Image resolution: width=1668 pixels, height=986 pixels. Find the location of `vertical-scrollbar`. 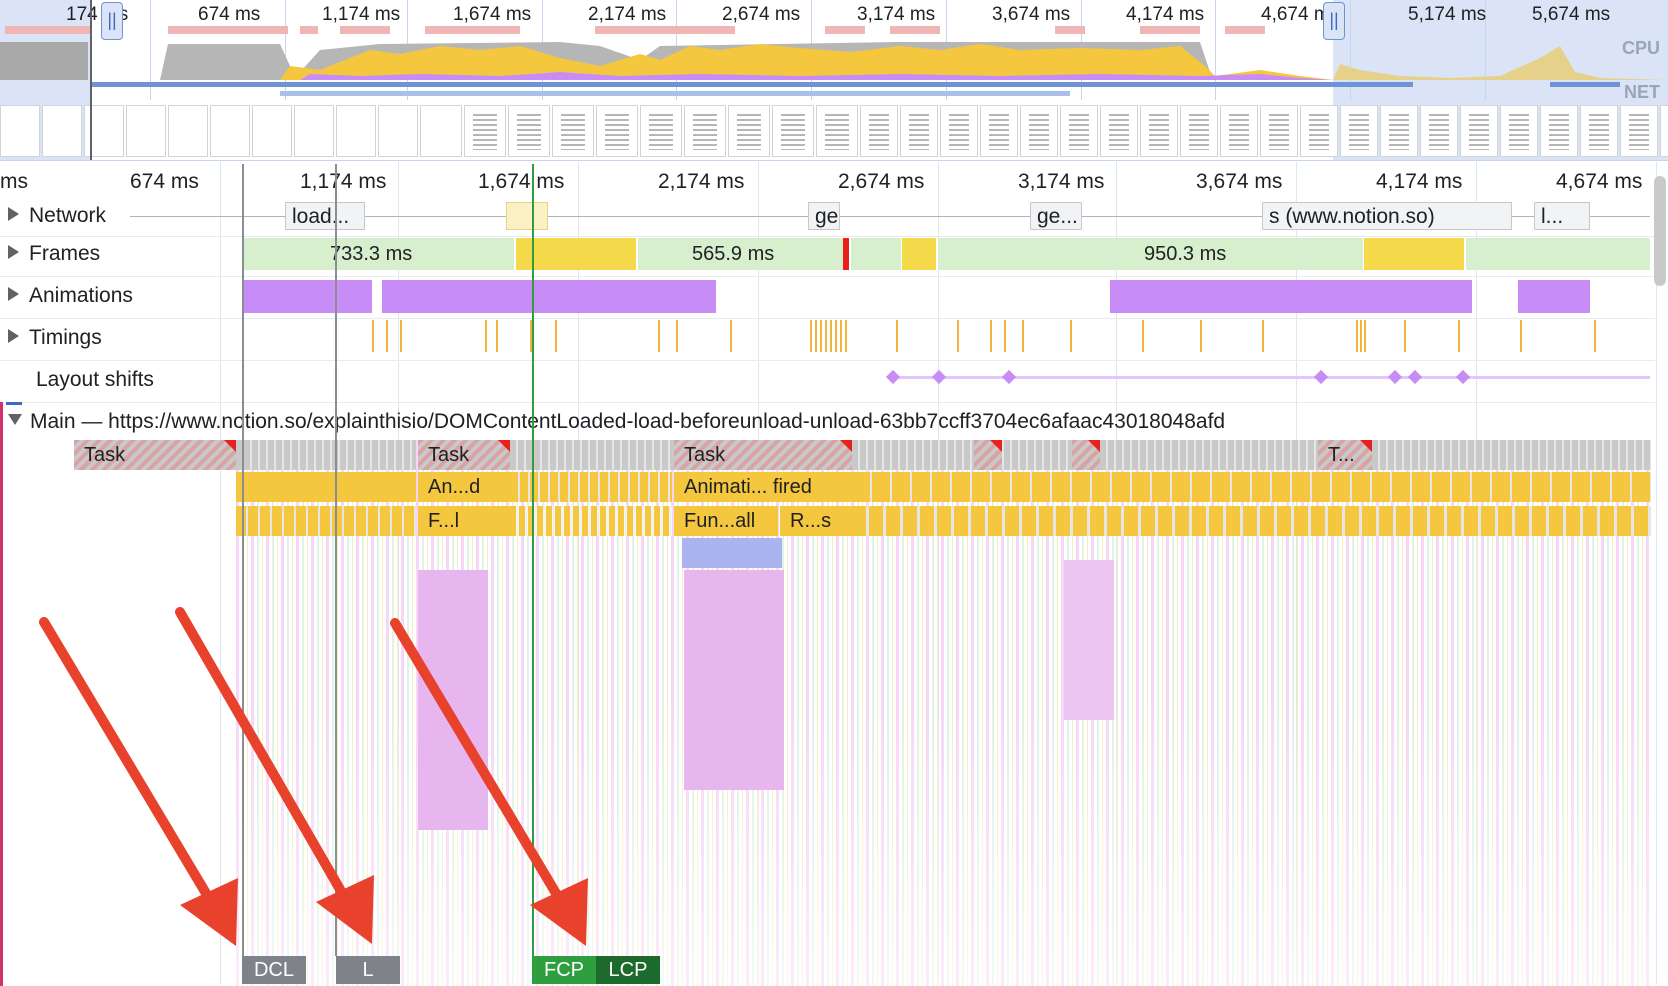

vertical-scrollbar is located at coordinates (1660, 231).